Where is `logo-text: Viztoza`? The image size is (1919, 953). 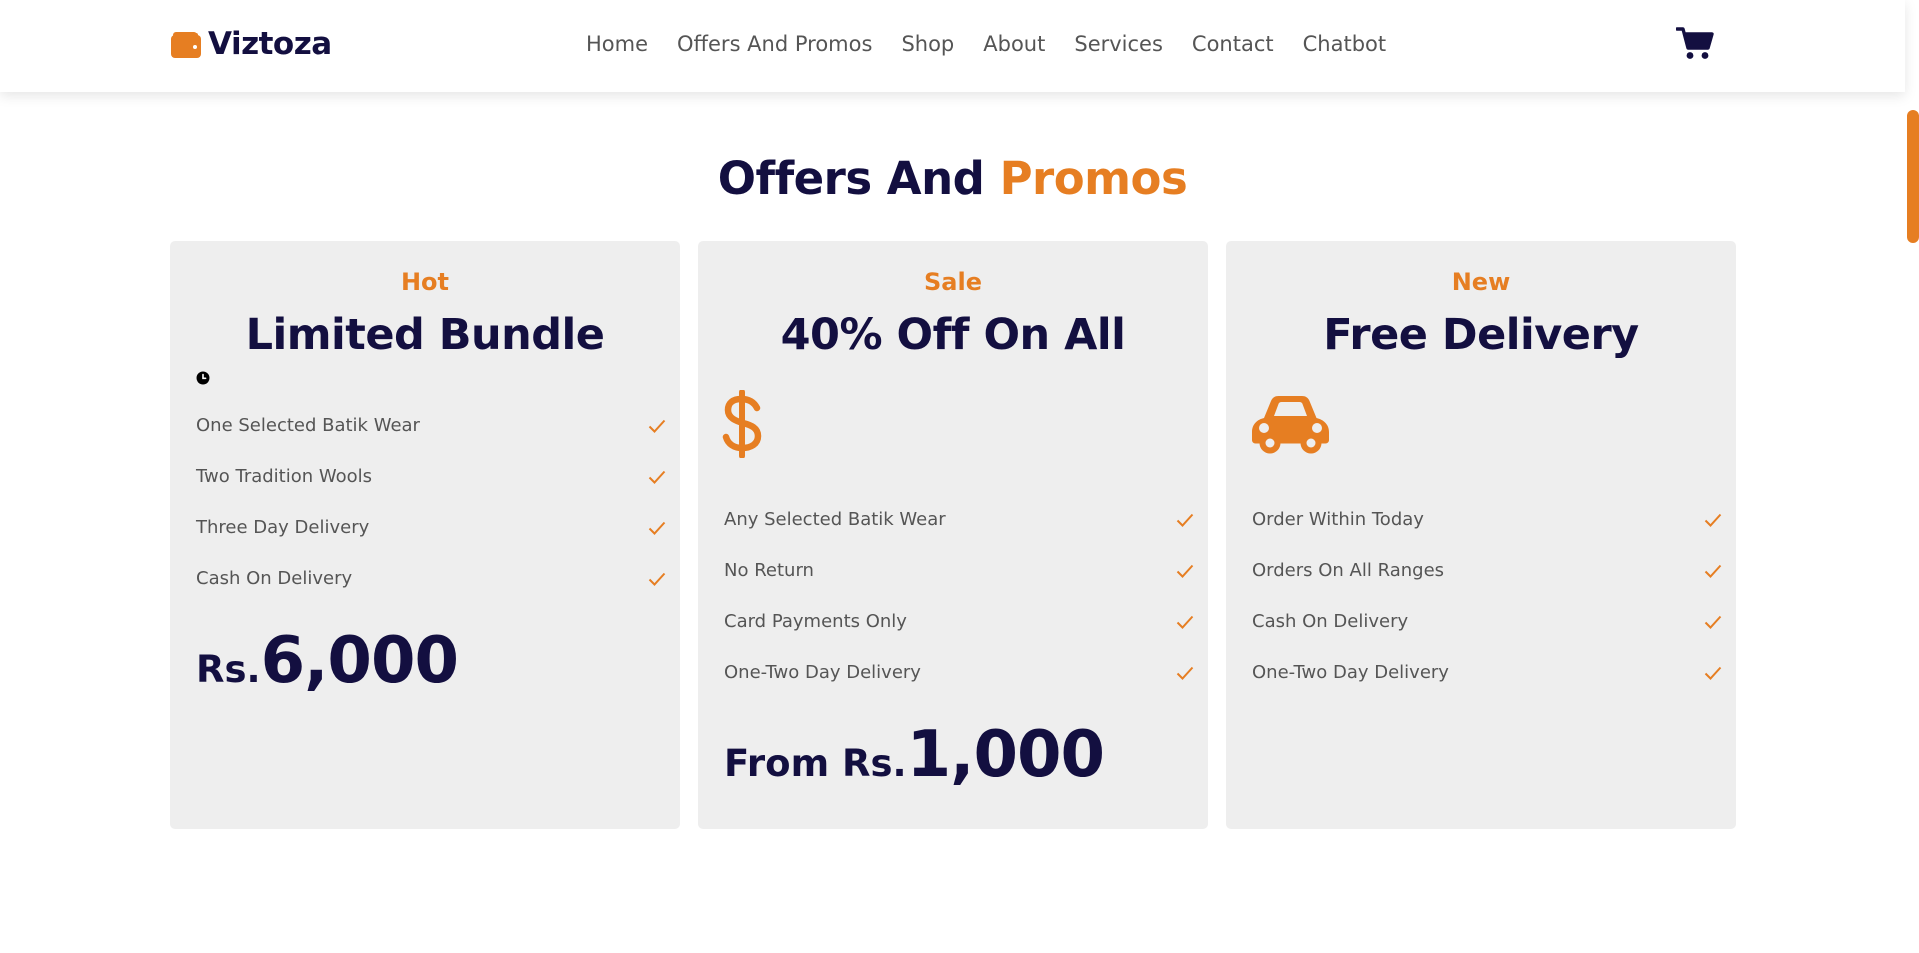 logo-text: Viztoza is located at coordinates (270, 44).